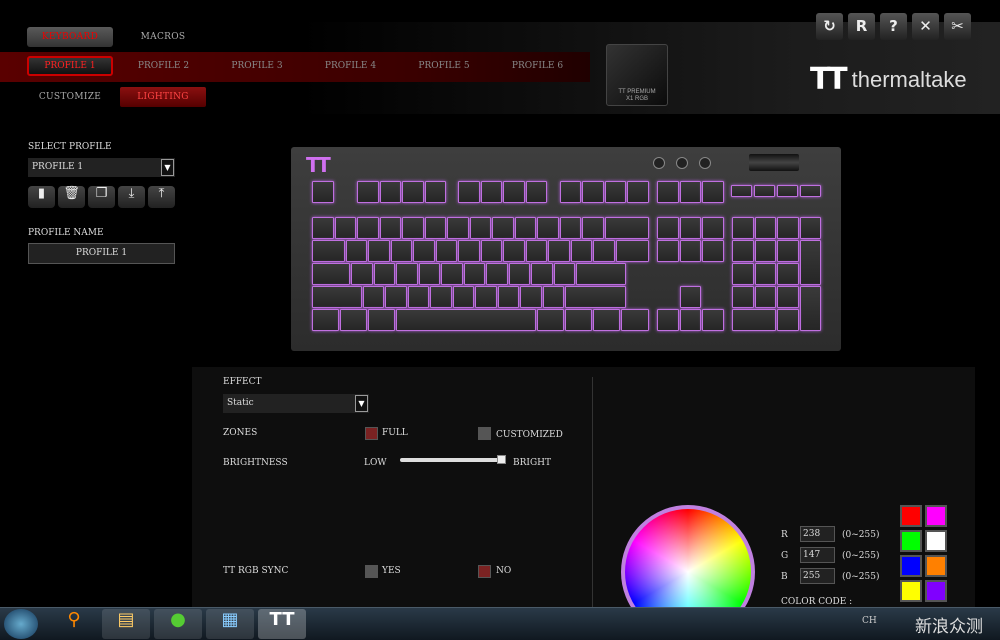  Describe the element at coordinates (101, 197) in the screenshot. I see `copy-icon: ❐` at that location.